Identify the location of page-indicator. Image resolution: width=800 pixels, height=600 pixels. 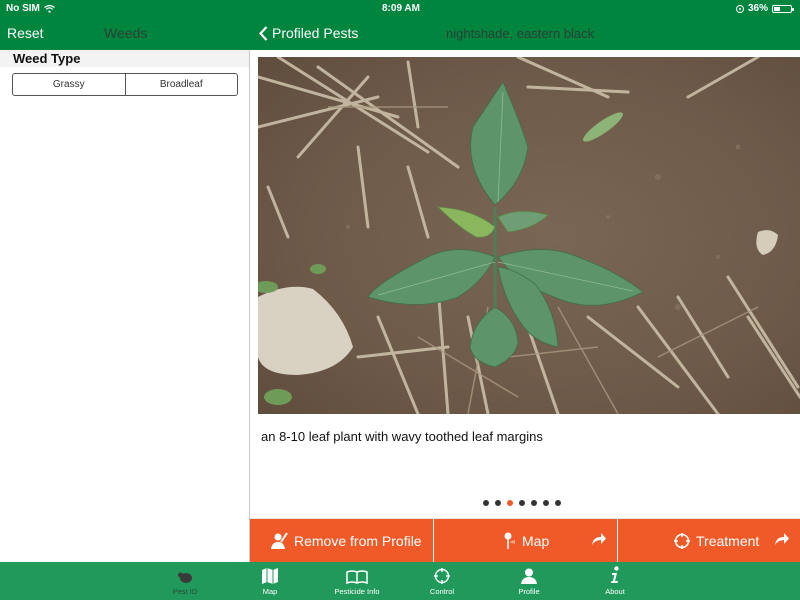
(522, 503).